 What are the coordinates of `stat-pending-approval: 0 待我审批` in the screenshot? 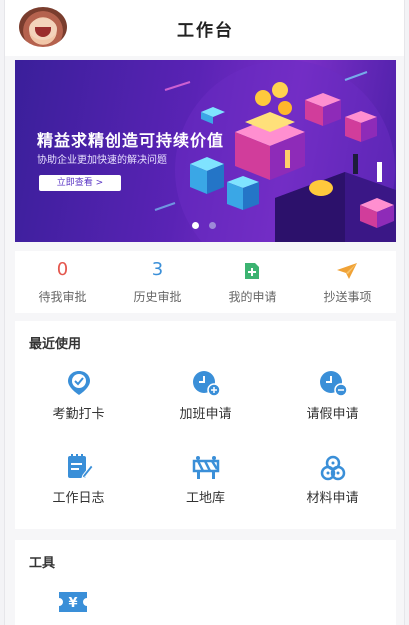 It's located at (62, 282).